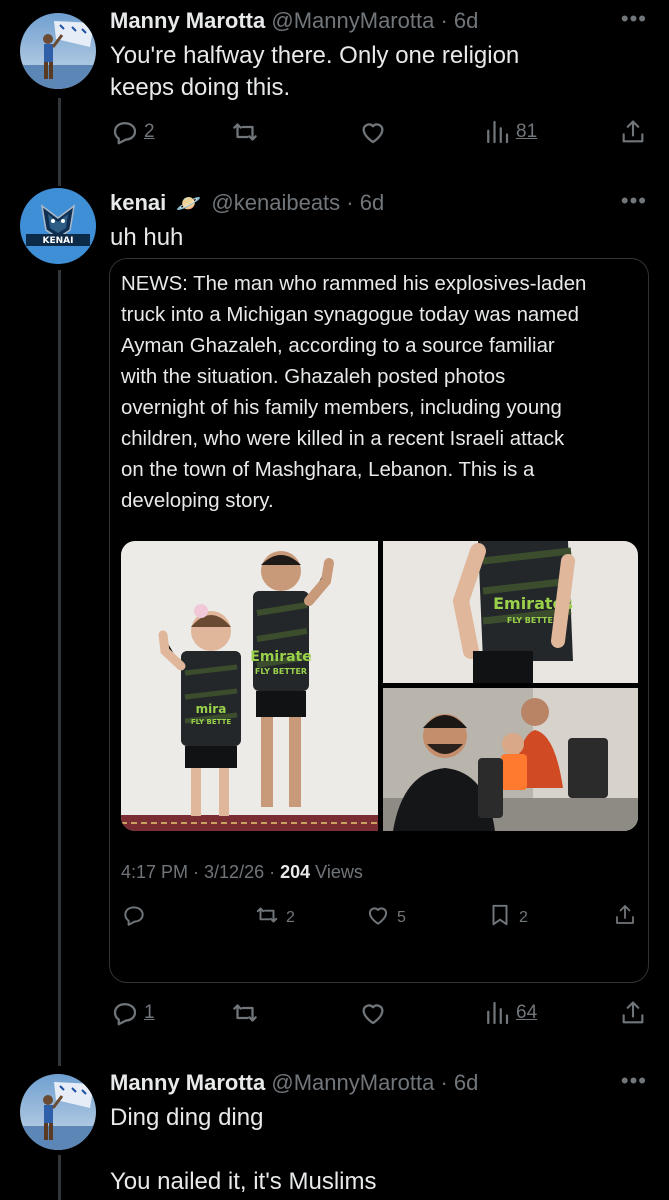  I want to click on quoted-bookmark-count: 2, so click(523, 917).